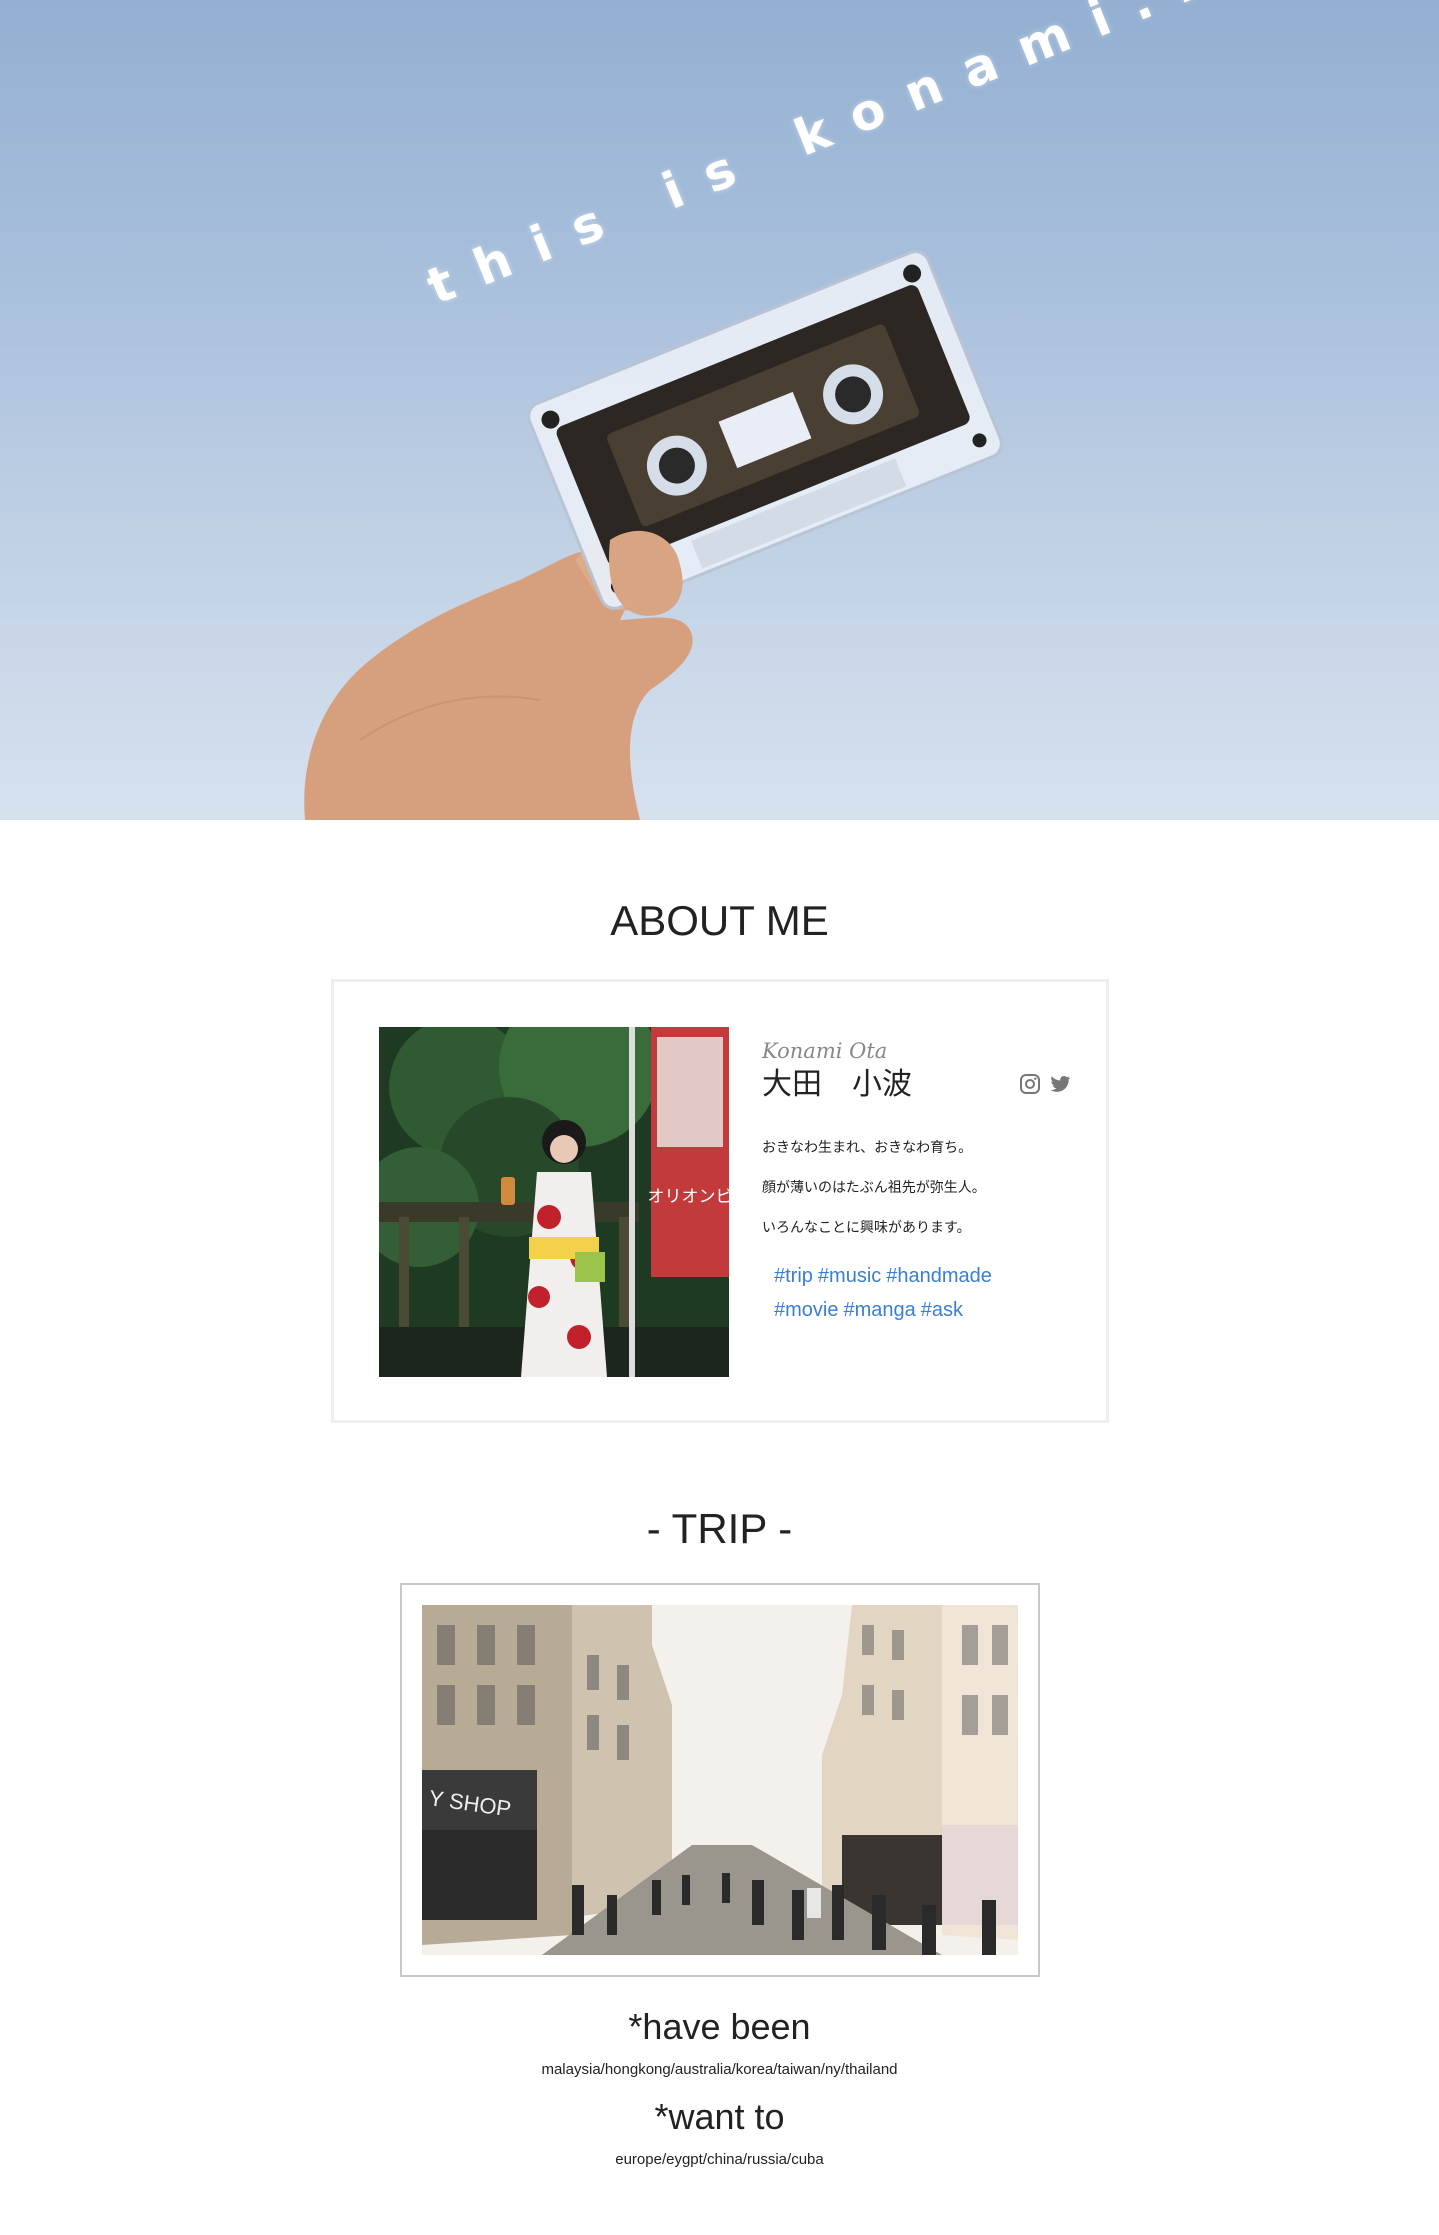 The image size is (1439, 2235). I want to click on tag-manga-link: #manga, so click(879, 1310).